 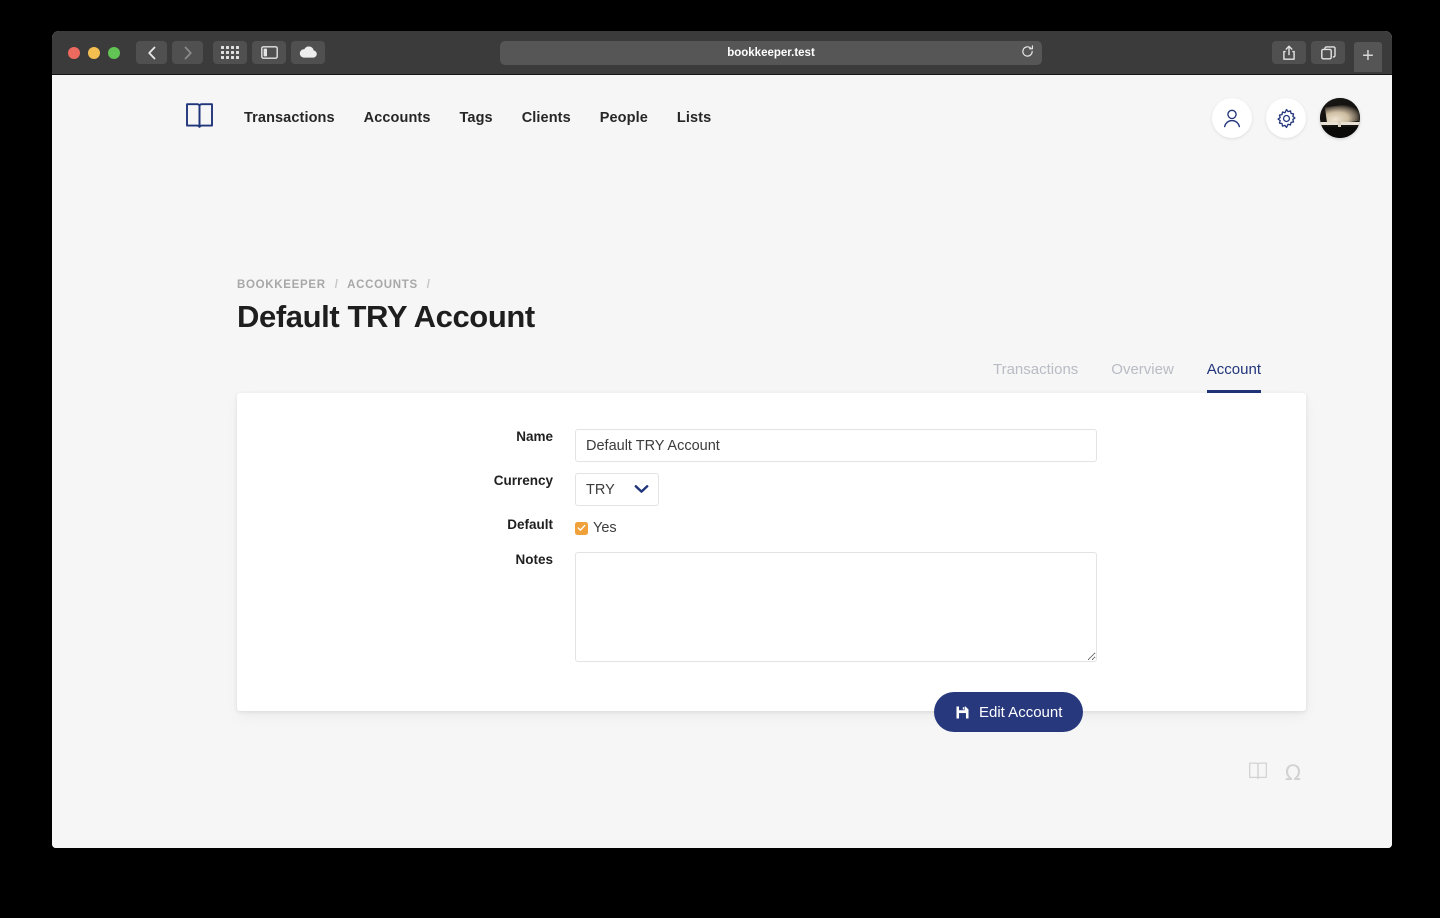 What do you see at coordinates (74, 52) in the screenshot?
I see `close-window-button` at bounding box center [74, 52].